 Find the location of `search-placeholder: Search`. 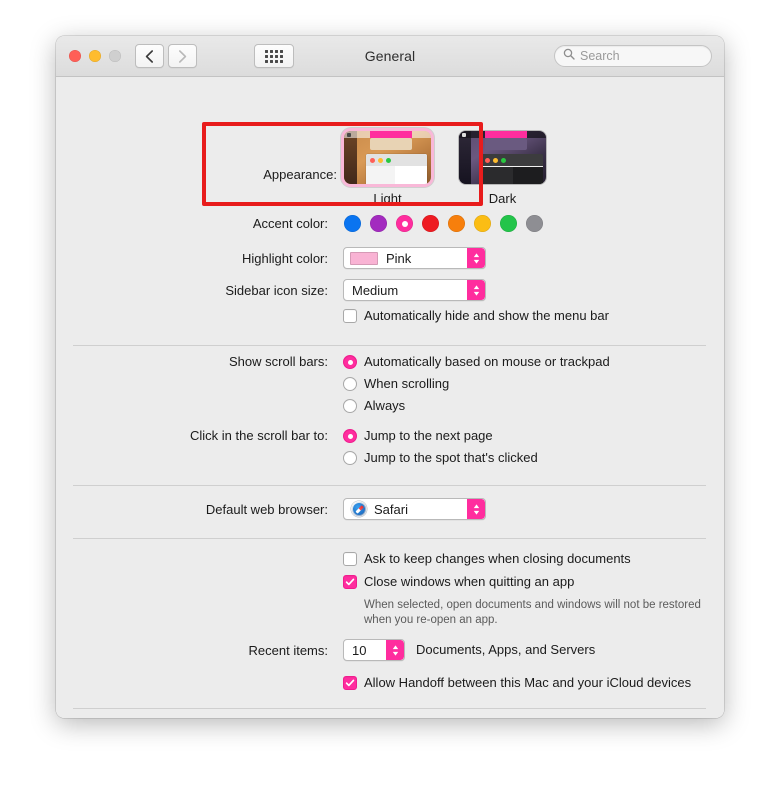

search-placeholder: Search is located at coordinates (600, 56).